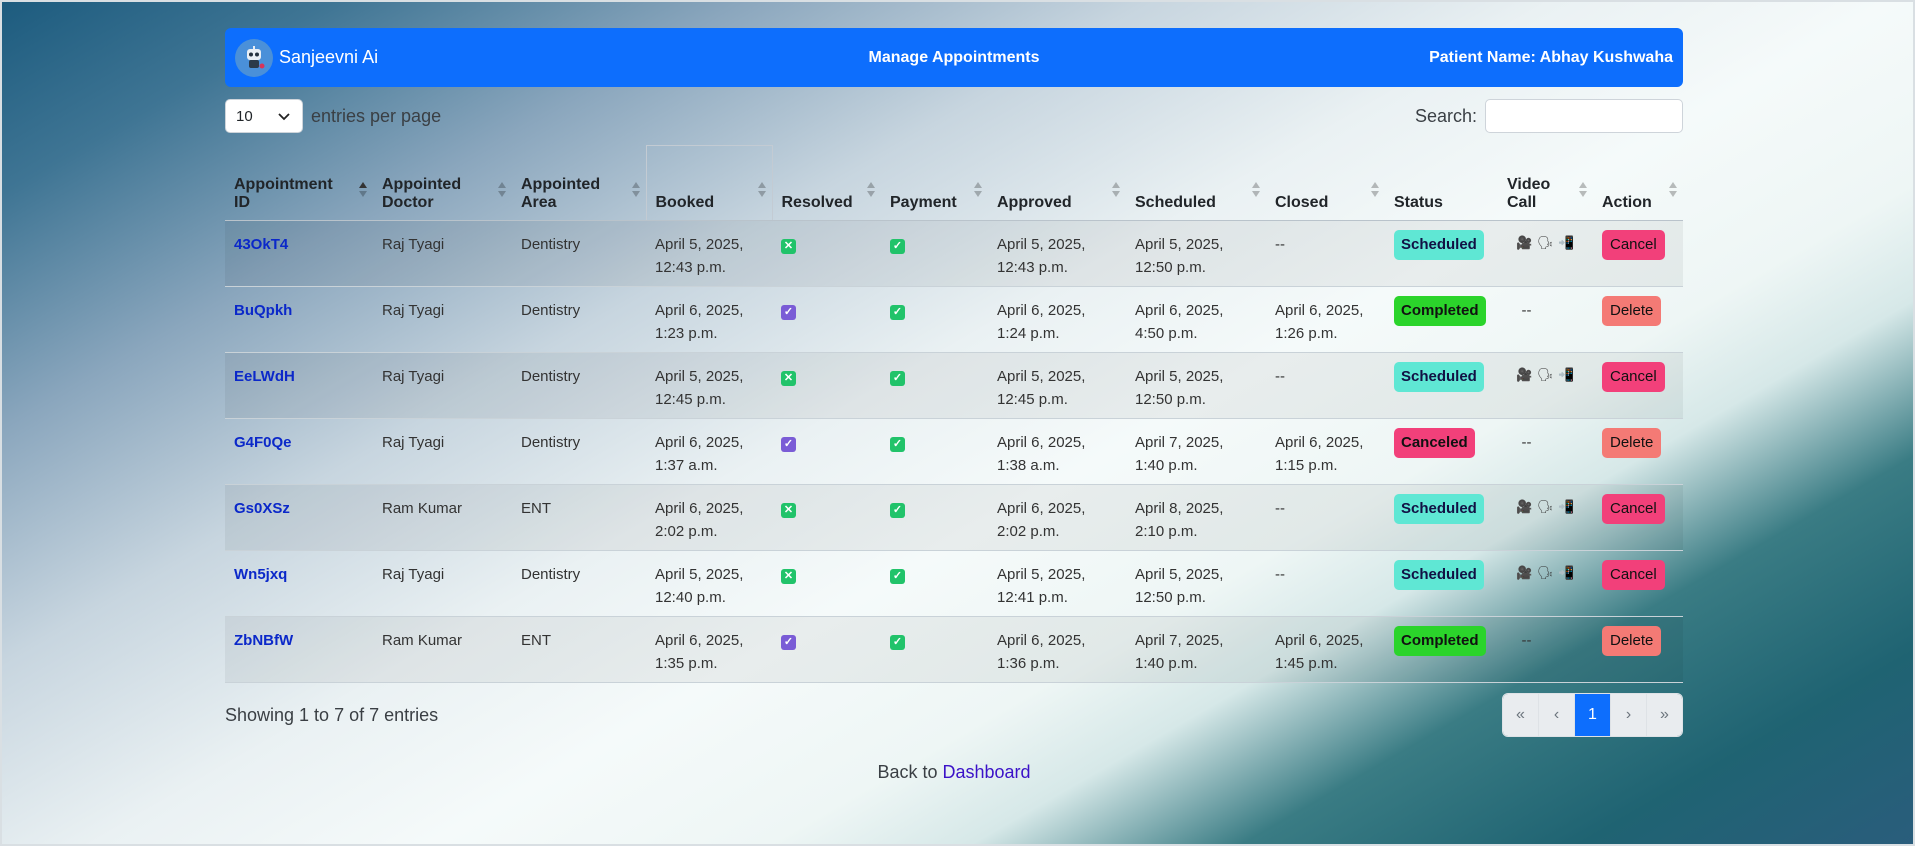  What do you see at coordinates (1584, 116) in the screenshot?
I see `search-input` at bounding box center [1584, 116].